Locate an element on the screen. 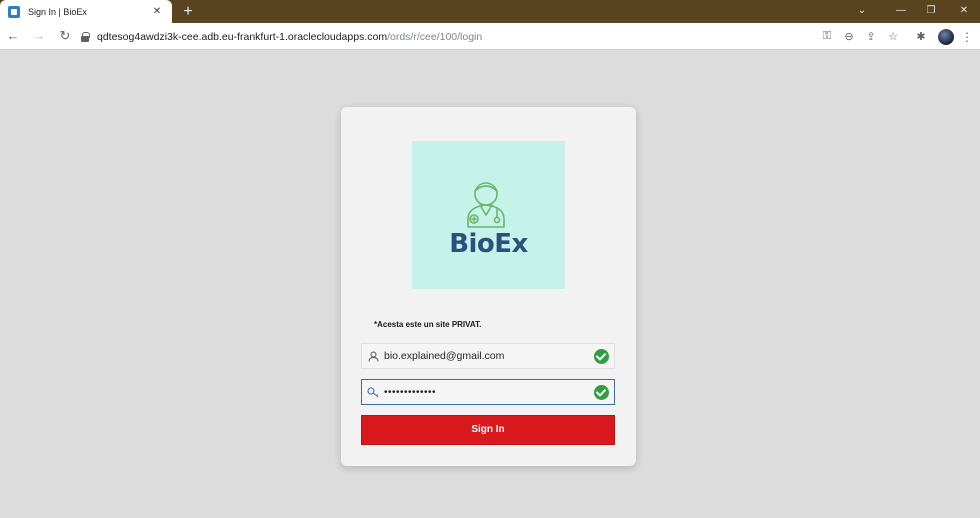 This screenshot has width=980, height=518. new-tab-button: + is located at coordinates (188, 12).